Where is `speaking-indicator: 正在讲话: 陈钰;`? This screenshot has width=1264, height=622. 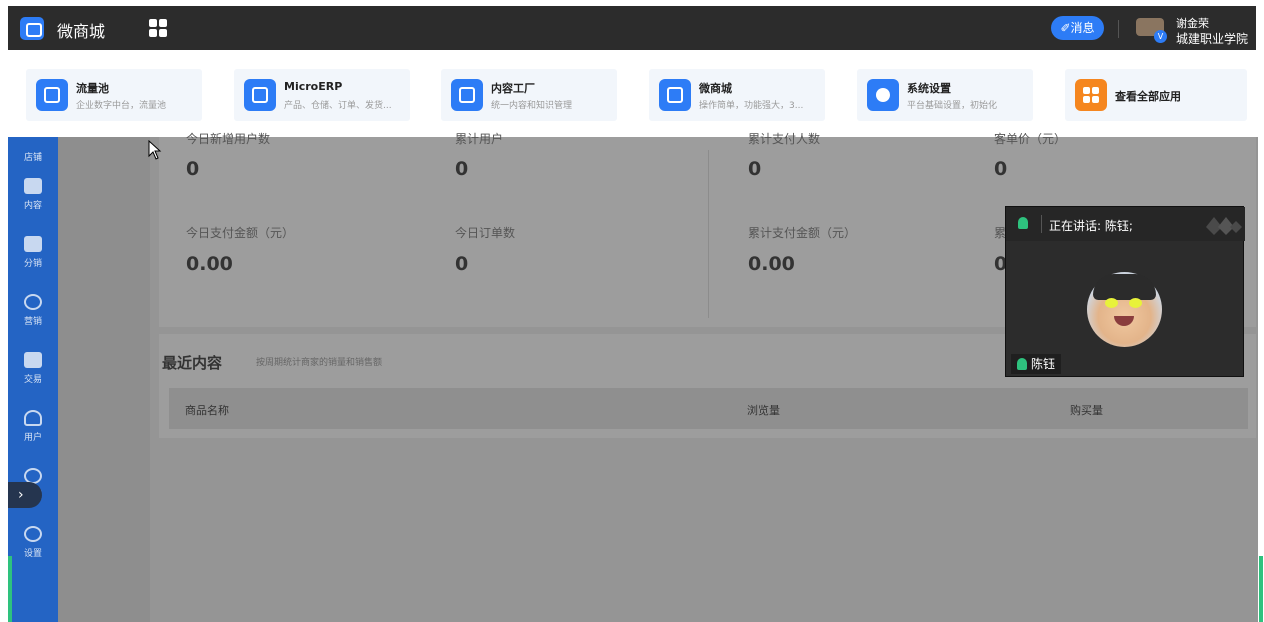 speaking-indicator: 正在讲话: 陈钰; is located at coordinates (1091, 225).